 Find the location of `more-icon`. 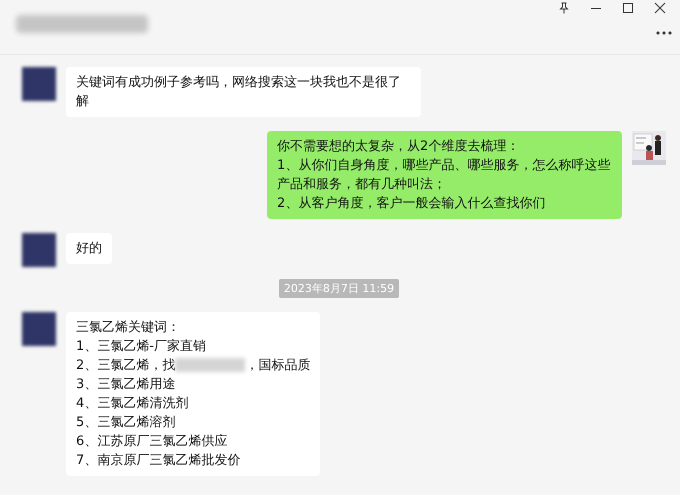

more-icon is located at coordinates (664, 33).